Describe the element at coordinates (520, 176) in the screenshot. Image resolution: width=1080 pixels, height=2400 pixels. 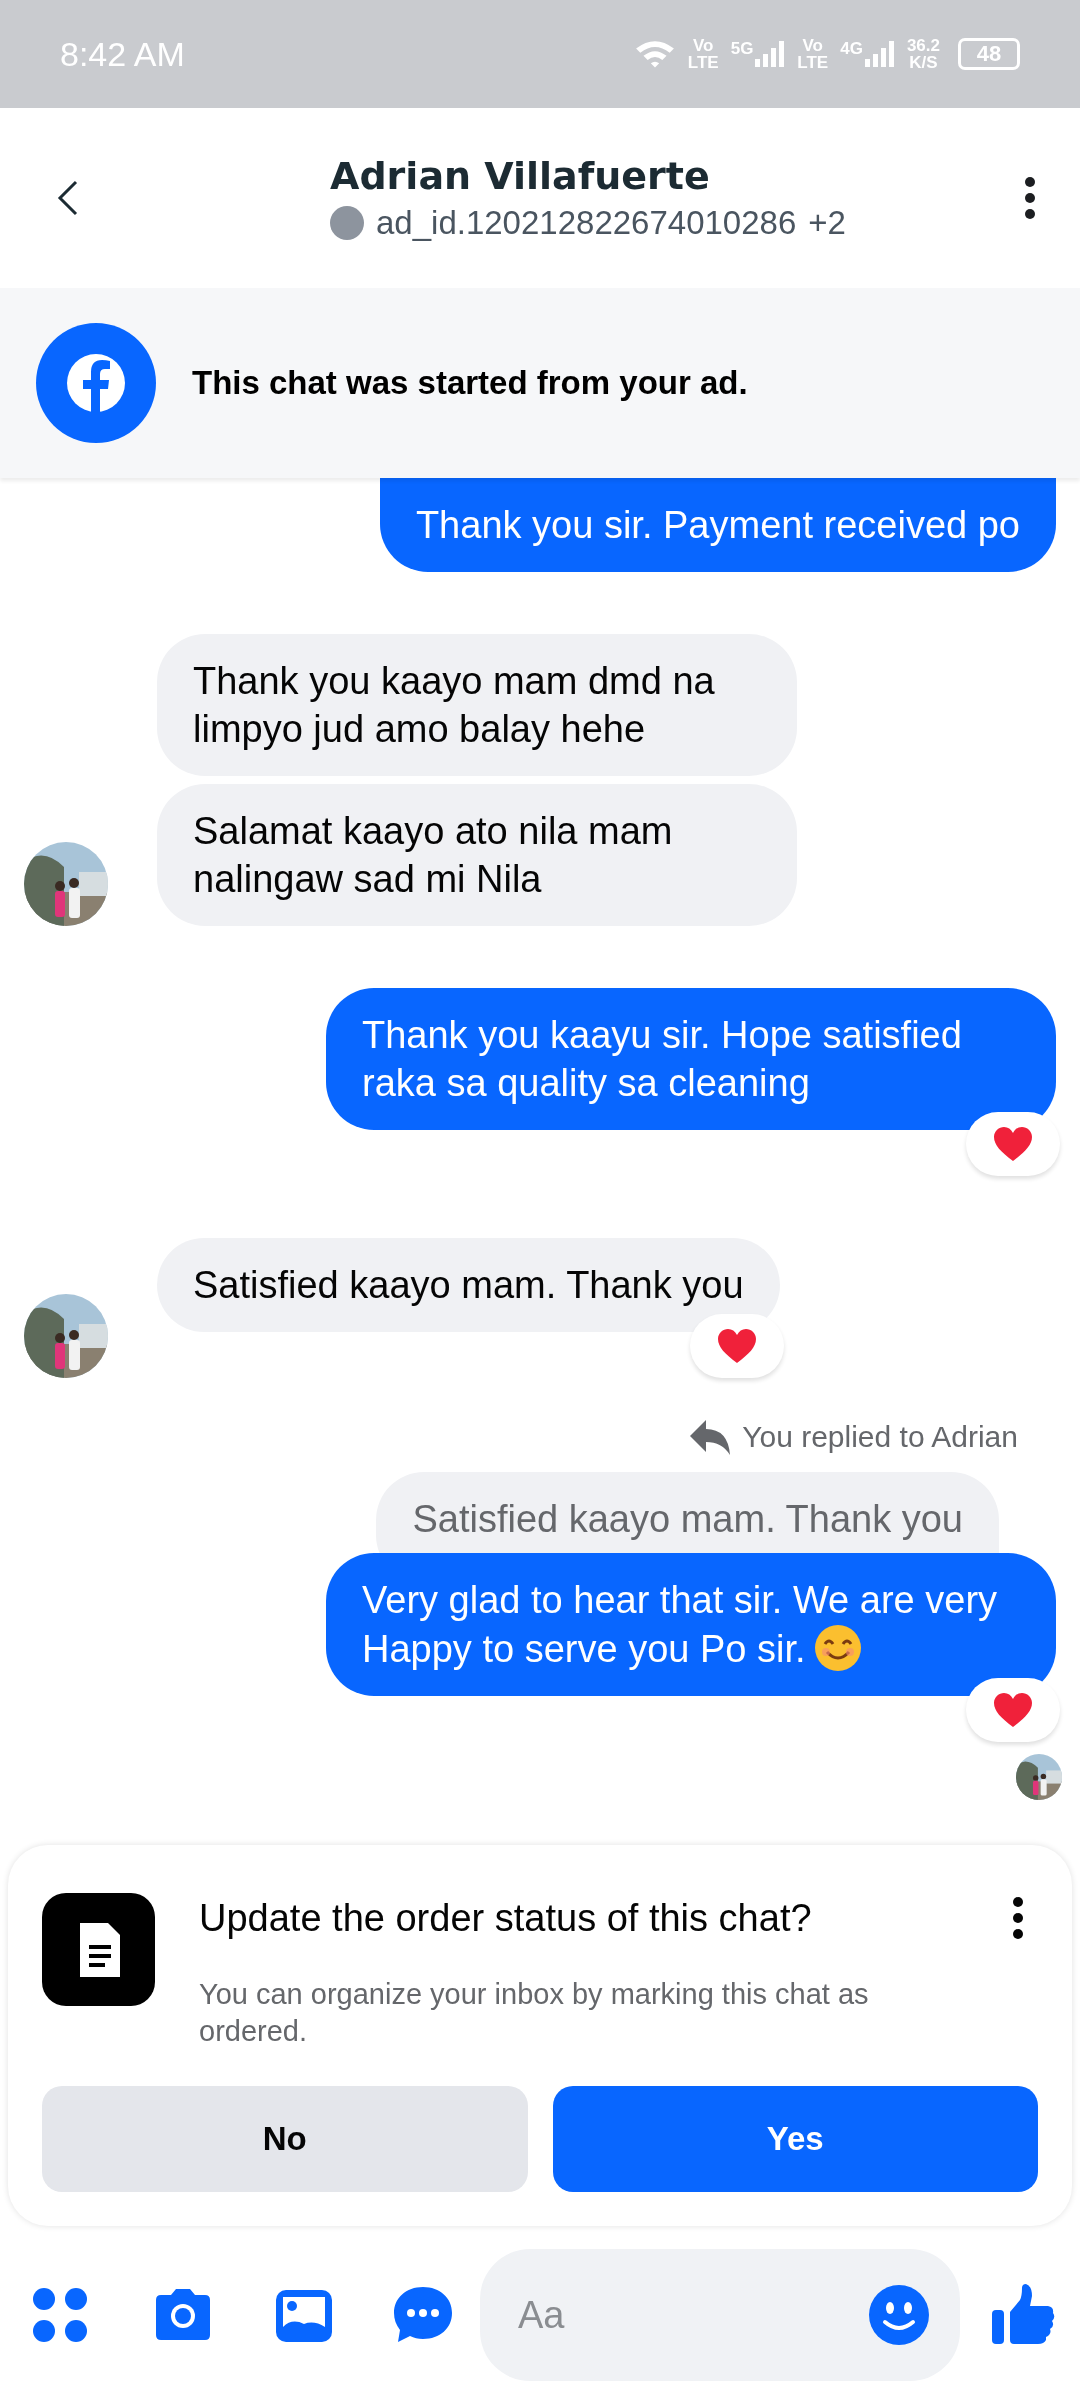
I see `contact-name: Adrian Villafuerte` at that location.